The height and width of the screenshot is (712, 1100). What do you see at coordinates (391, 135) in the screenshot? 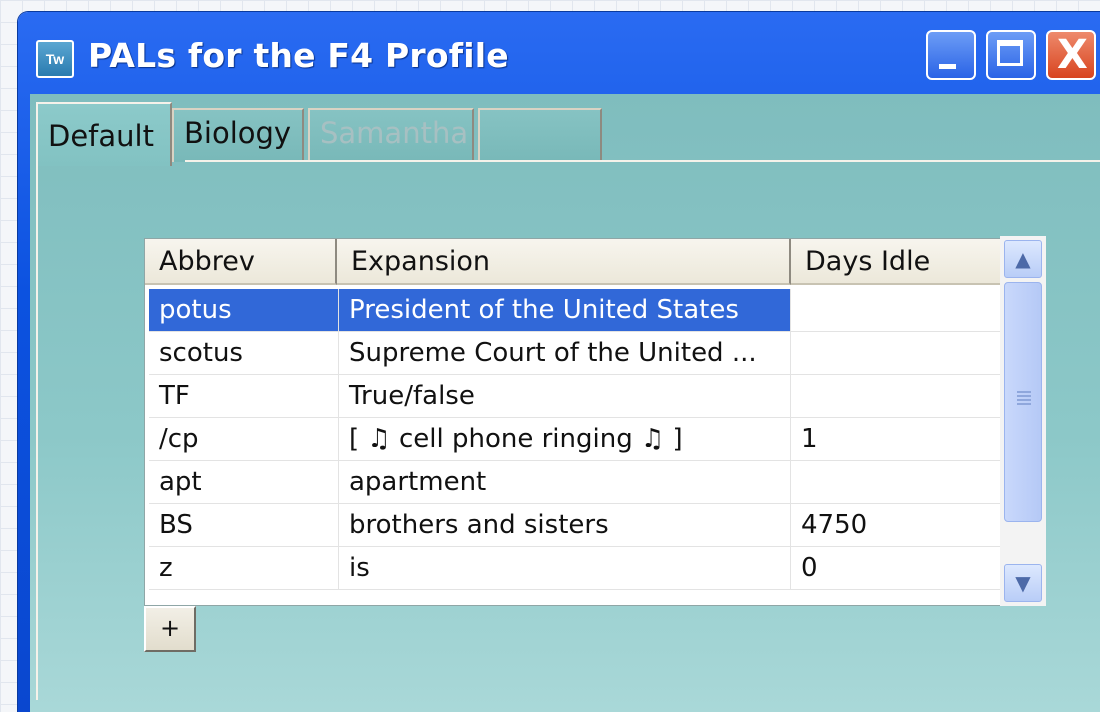
I see `tab-samantha: Samantha` at bounding box center [391, 135].